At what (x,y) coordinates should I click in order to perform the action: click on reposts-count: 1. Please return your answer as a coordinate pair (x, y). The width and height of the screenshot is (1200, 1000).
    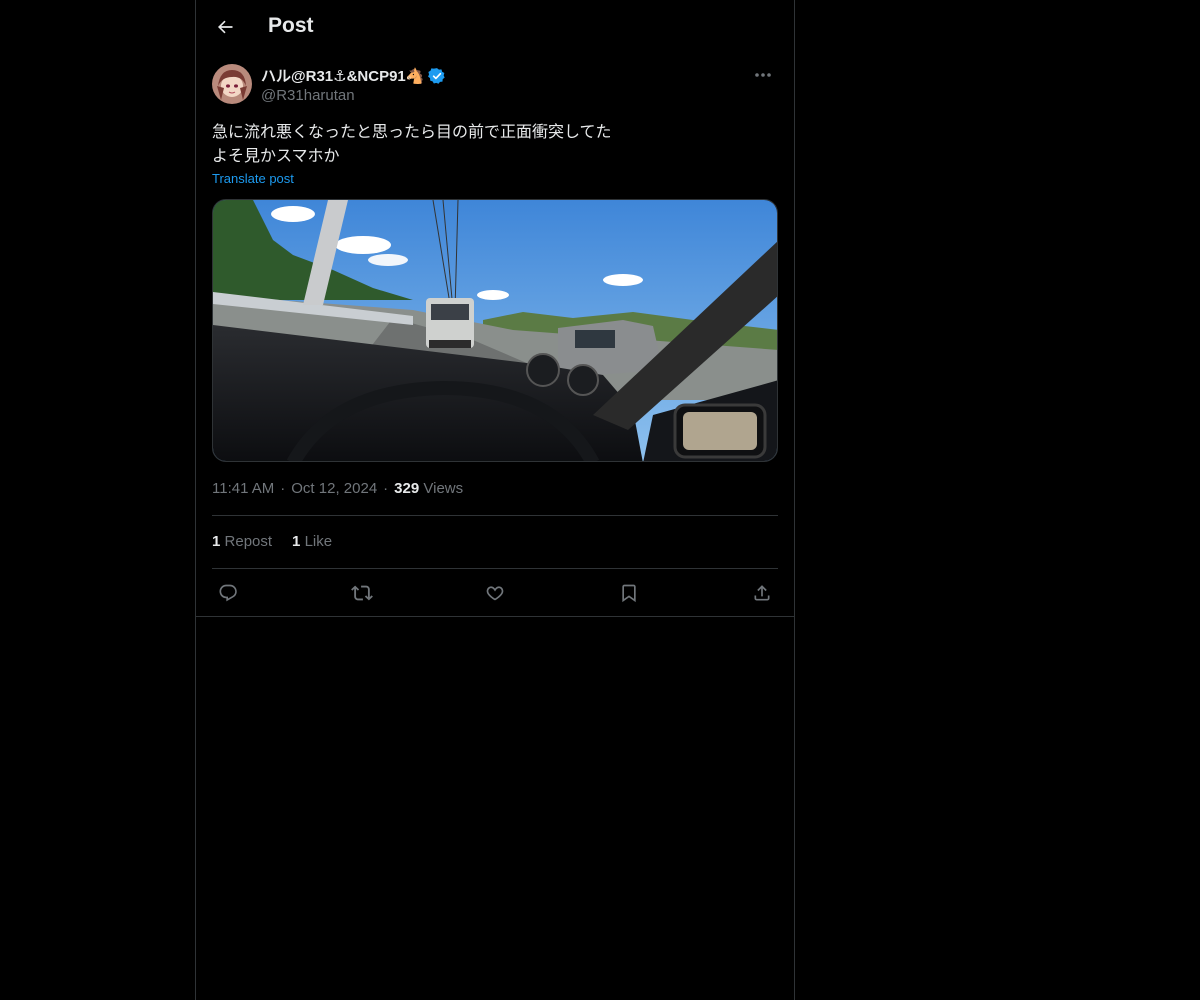
    Looking at the image, I should click on (216, 541).